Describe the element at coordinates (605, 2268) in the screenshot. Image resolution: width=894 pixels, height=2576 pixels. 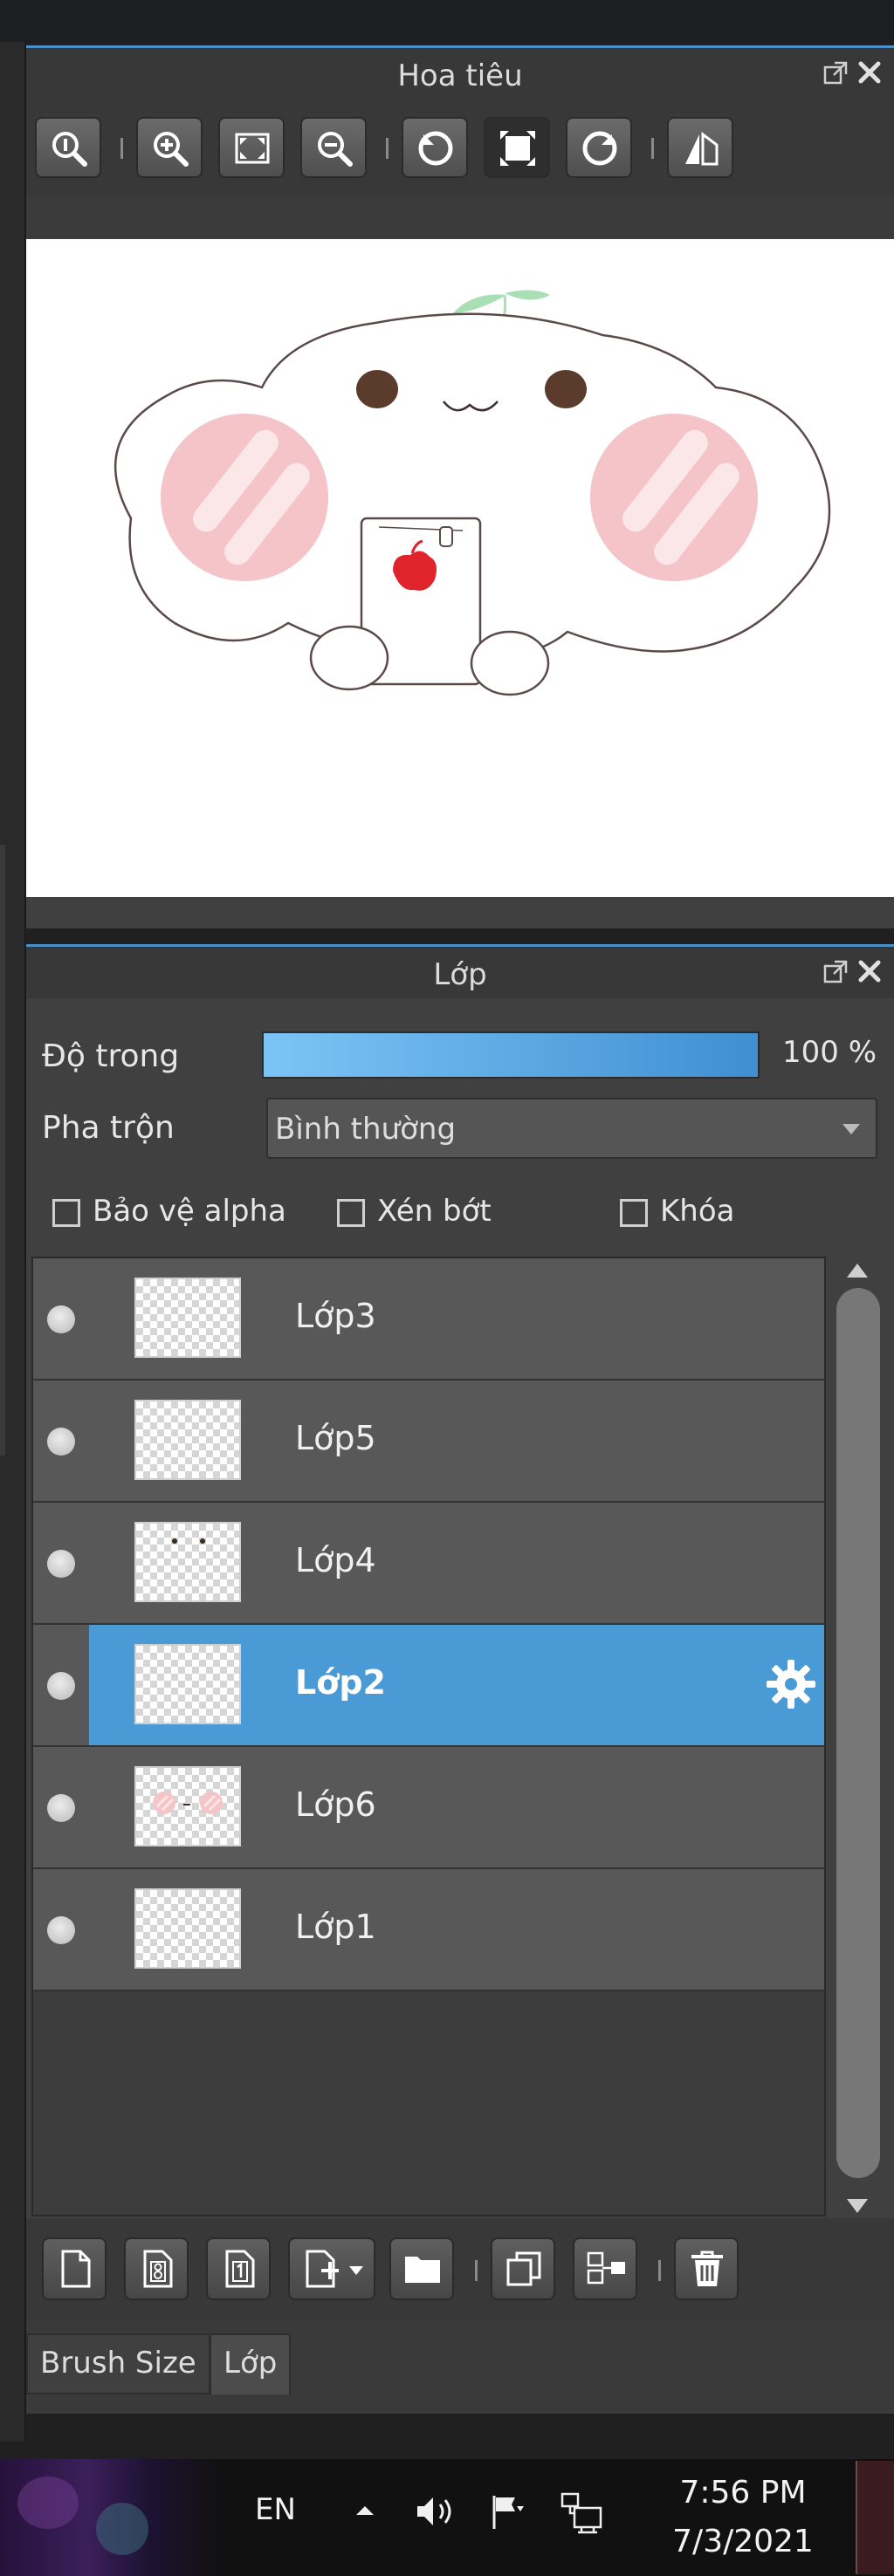
I see `merge-layer-button` at that location.